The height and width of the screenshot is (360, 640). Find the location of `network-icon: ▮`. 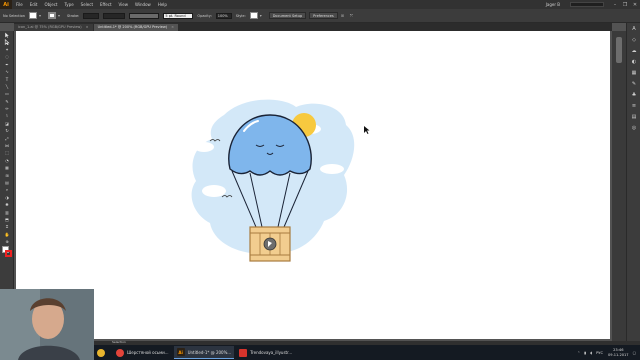

network-icon: ▮ is located at coordinates (585, 353).